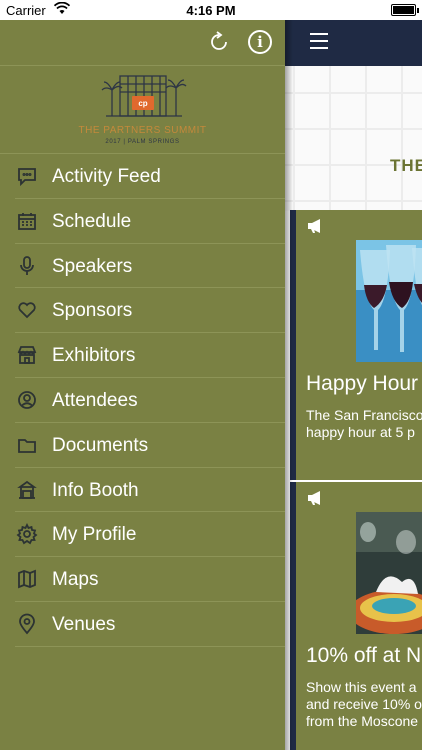  What do you see at coordinates (142, 43) in the screenshot?
I see `drawer-toolbar: i` at bounding box center [142, 43].